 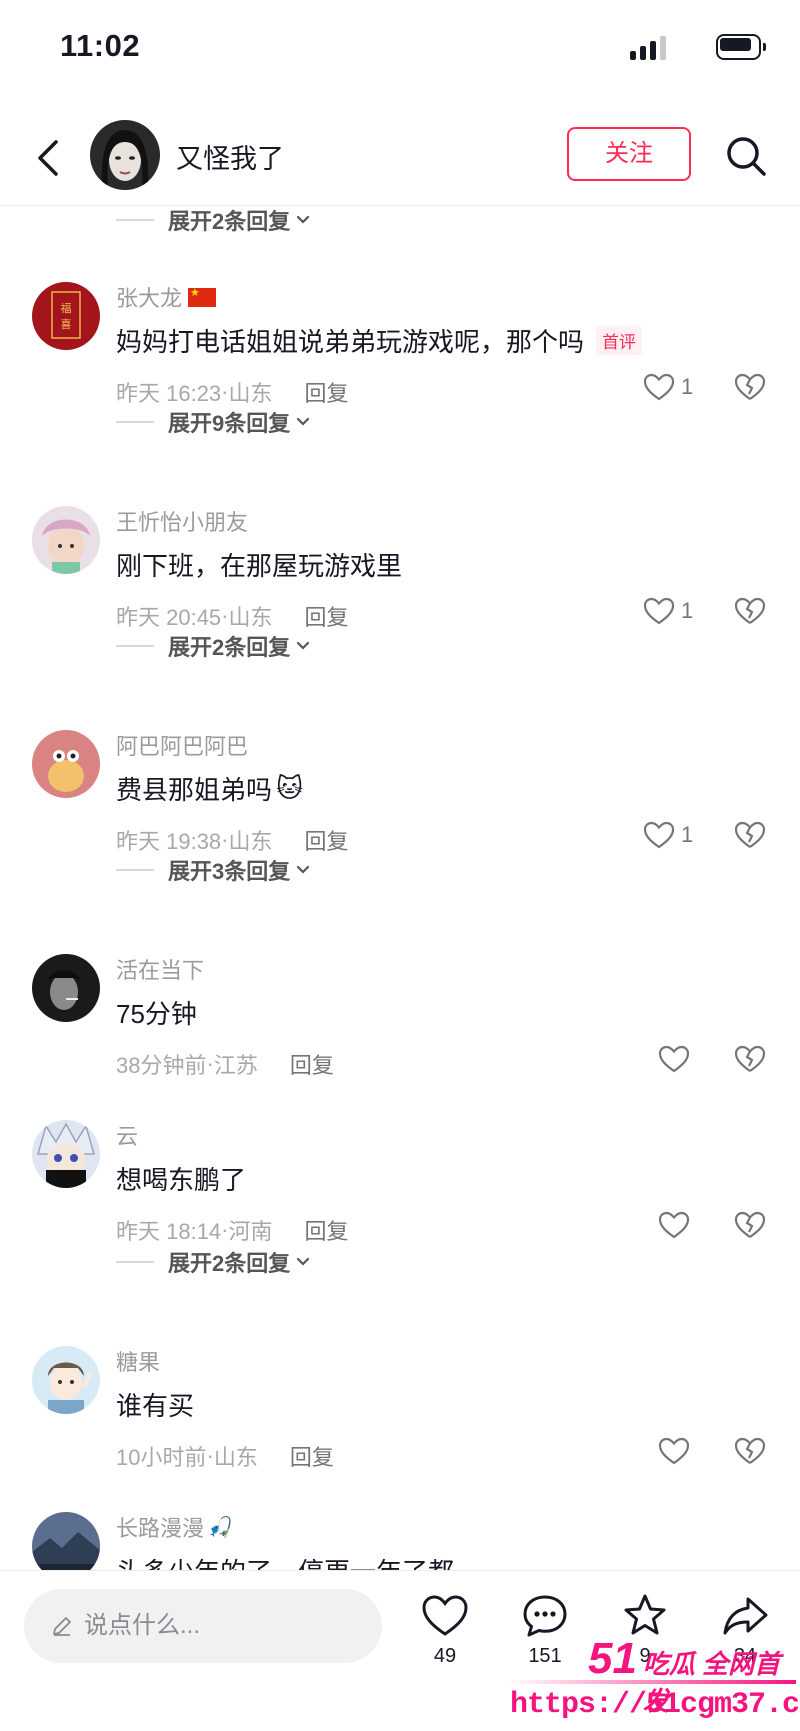 I want to click on like-action-button: 49, so click(x=445, y=1629).